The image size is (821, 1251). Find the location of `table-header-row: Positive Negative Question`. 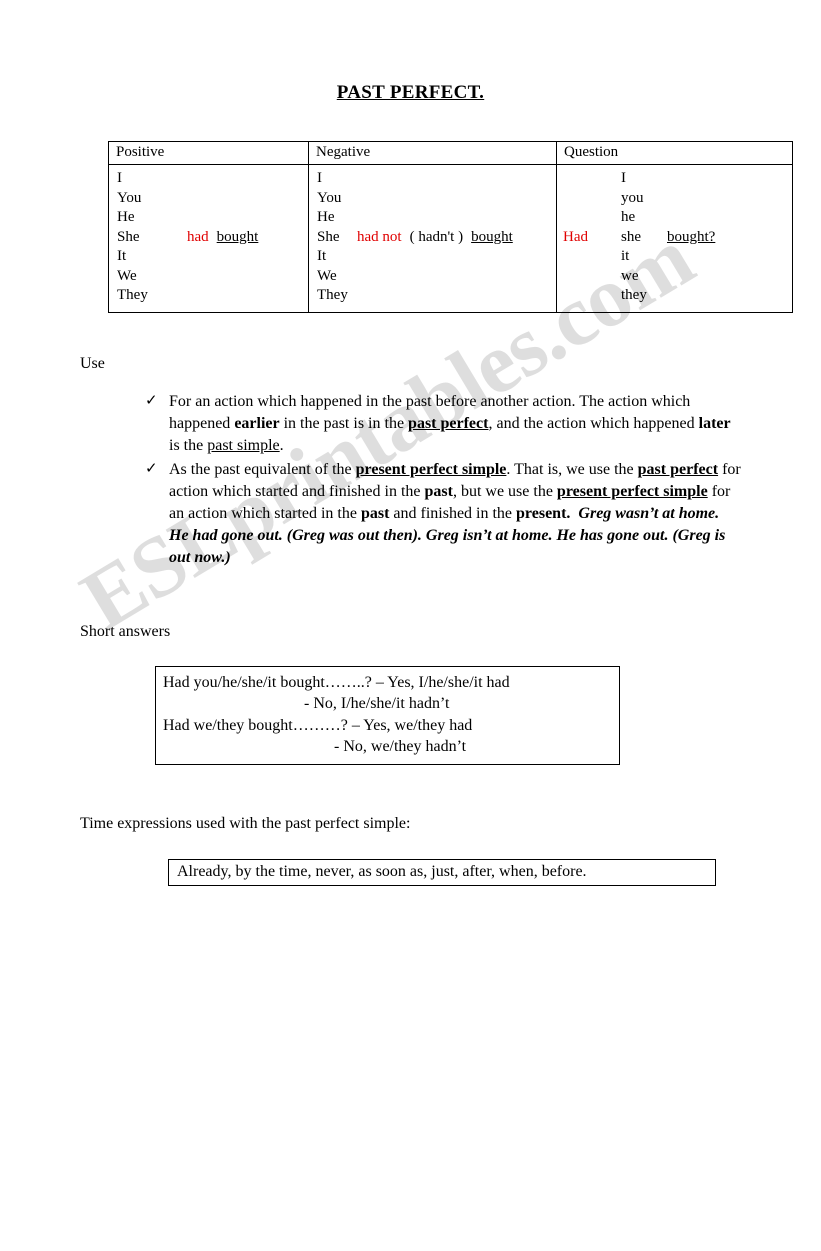

table-header-row: Positive Negative Question is located at coordinates (450, 153).